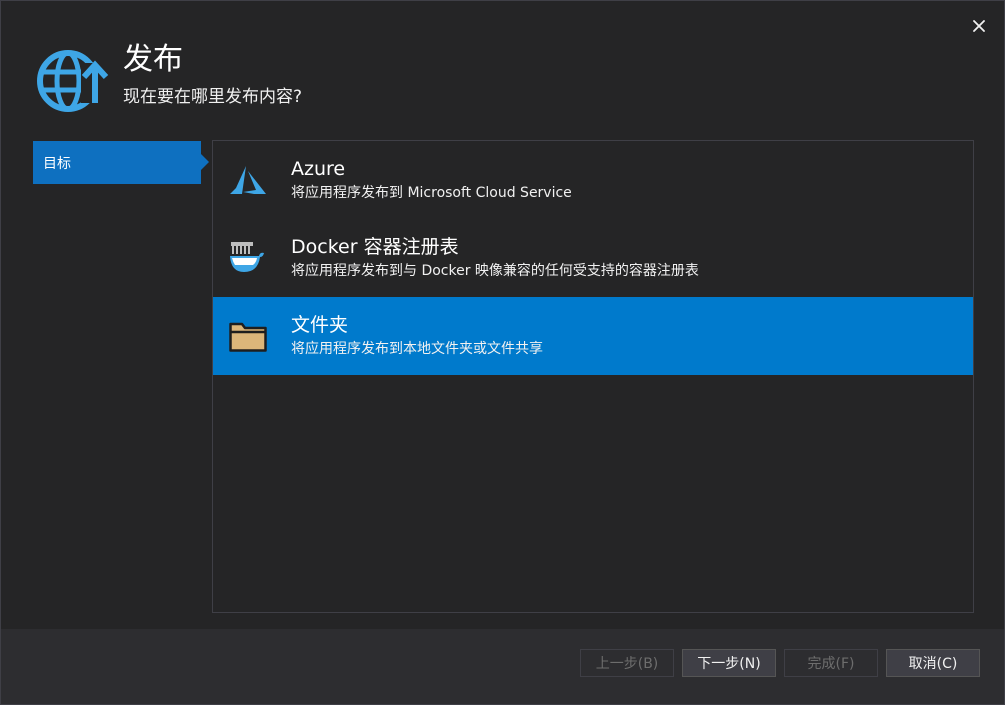  What do you see at coordinates (168, 78) in the screenshot?
I see `dialog-header: 发布 现在要在哪里发布内容?` at bounding box center [168, 78].